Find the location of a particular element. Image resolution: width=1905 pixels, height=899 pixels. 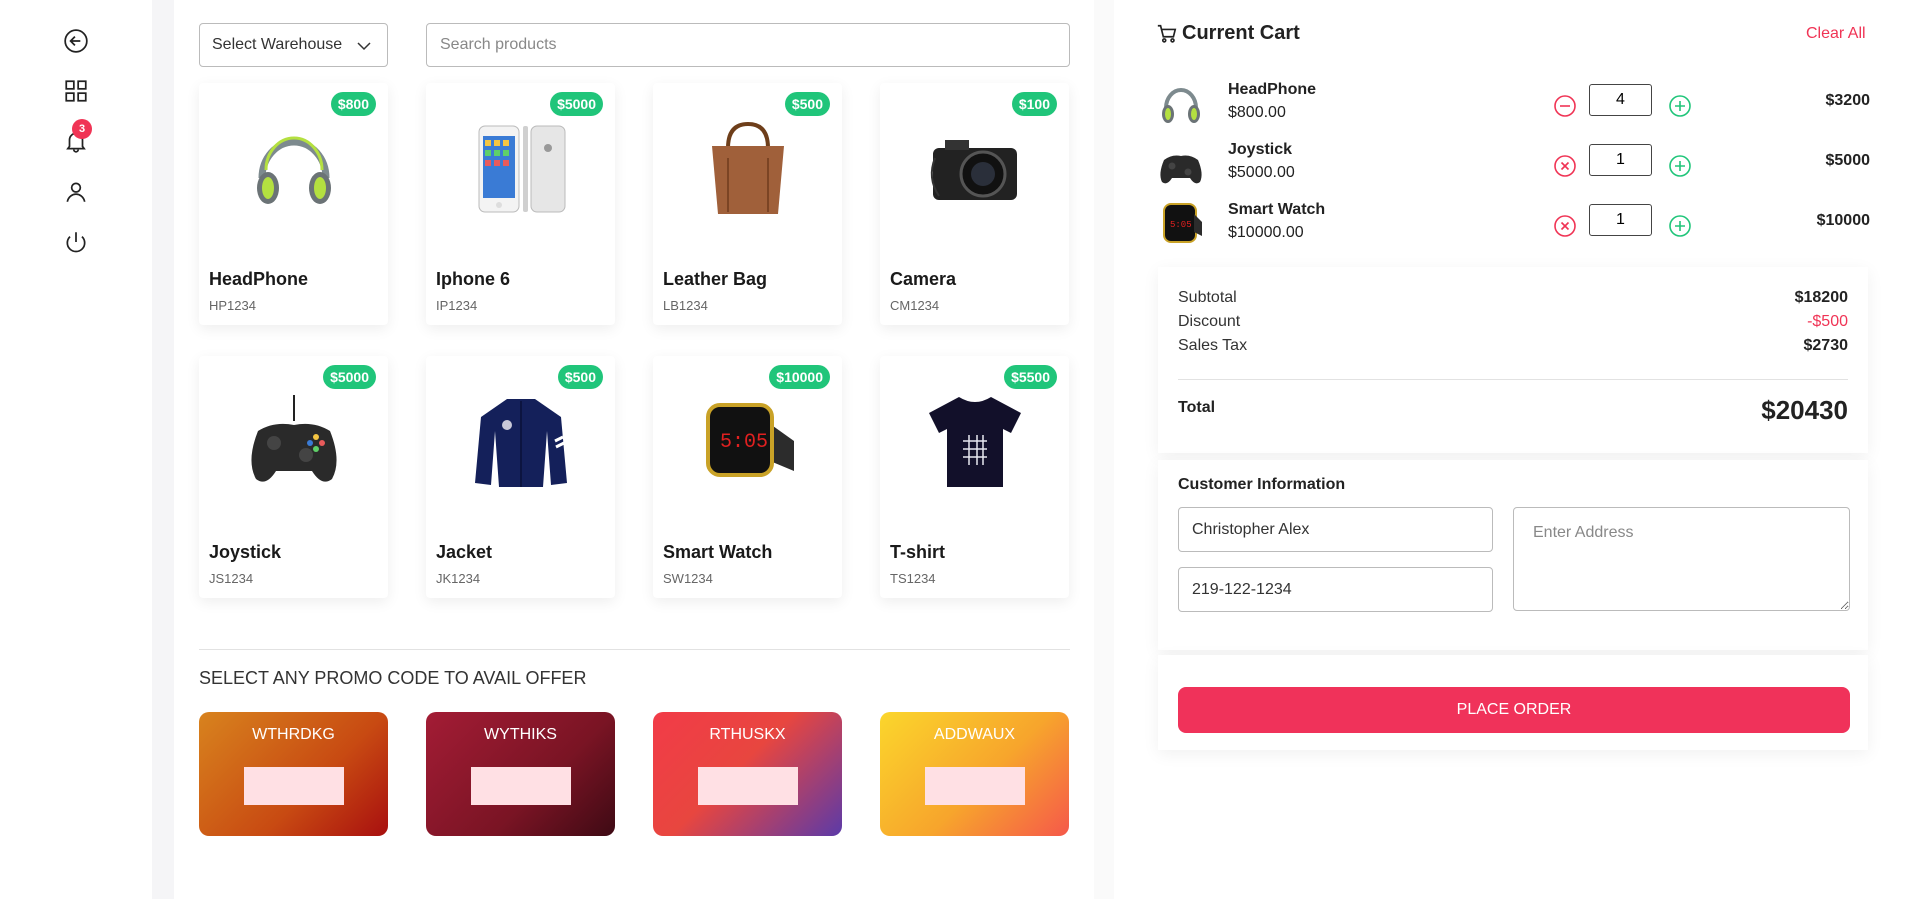

warehouse-select-label: Select Warehouse is located at coordinates (277, 44).